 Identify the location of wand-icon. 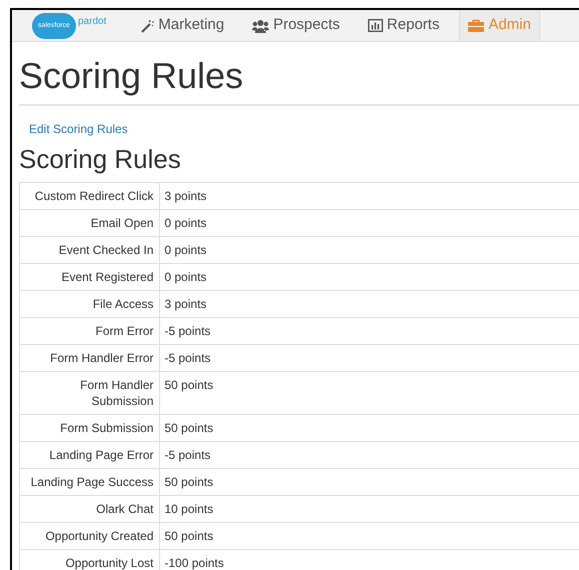
(147, 25).